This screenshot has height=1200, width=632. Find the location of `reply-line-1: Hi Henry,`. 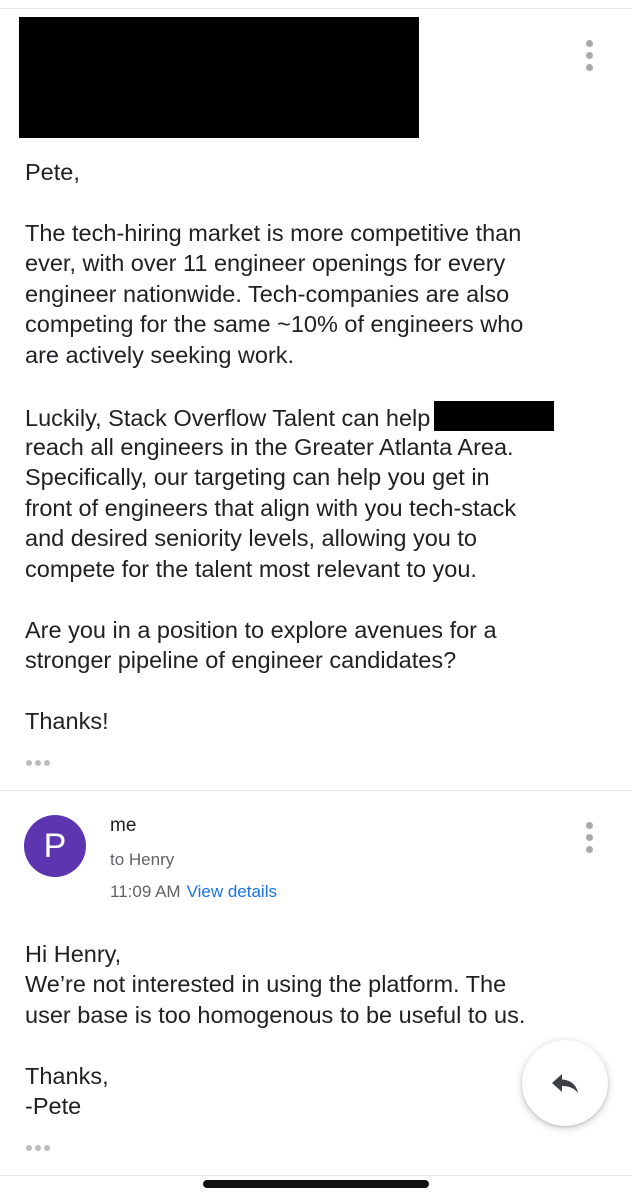

reply-line-1: Hi Henry, is located at coordinates (73, 954).